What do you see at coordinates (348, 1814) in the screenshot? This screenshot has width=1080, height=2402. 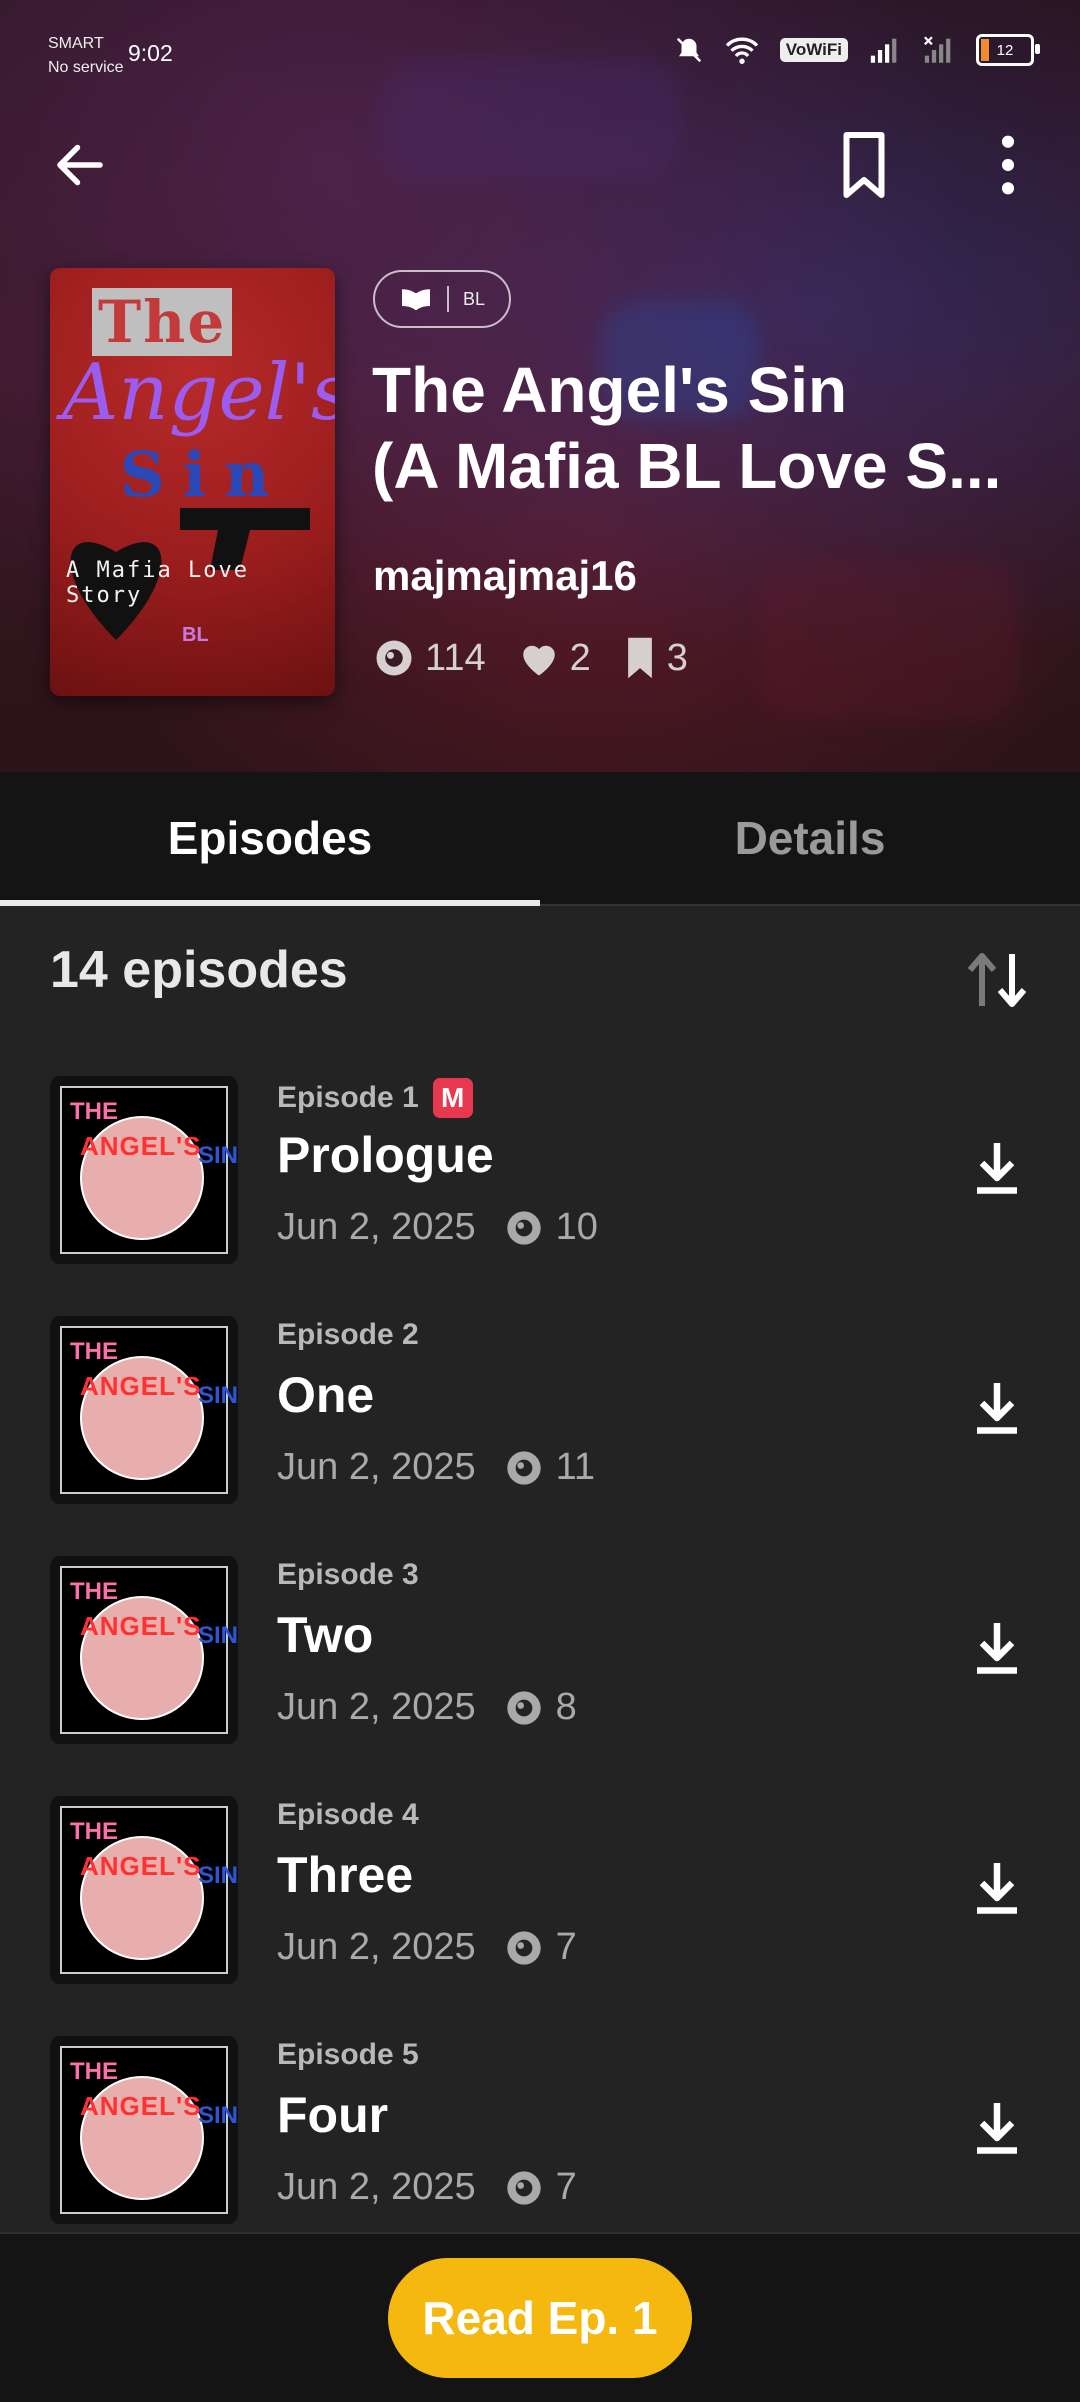 I see `episode-number: Episode 4` at bounding box center [348, 1814].